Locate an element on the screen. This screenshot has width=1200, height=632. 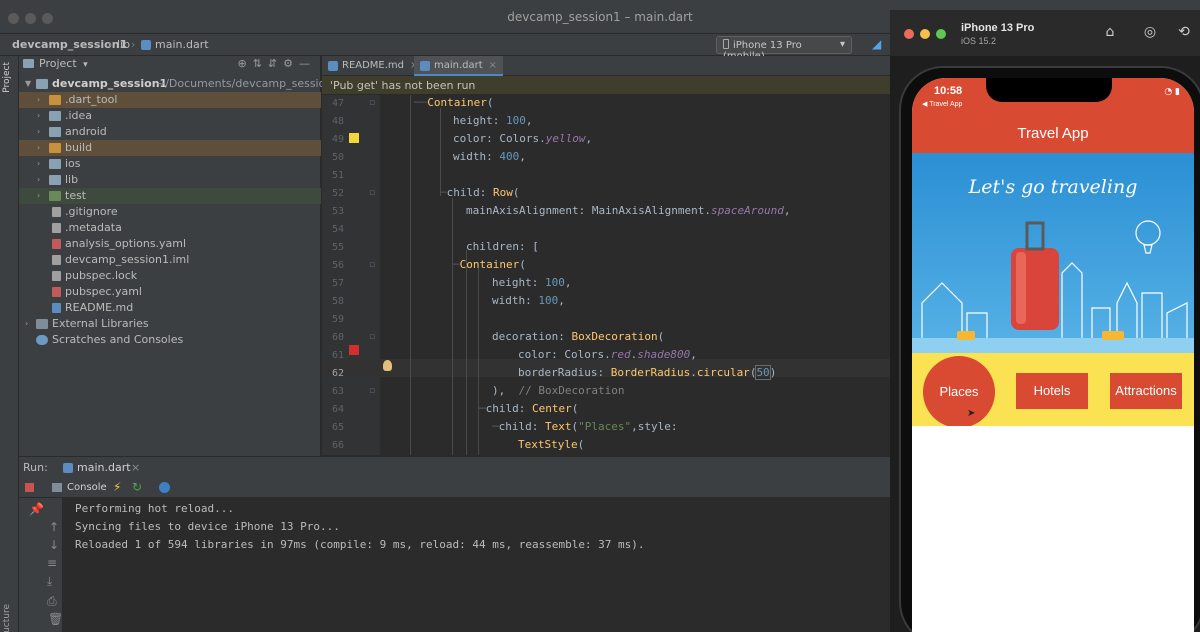
sort-icon: ⇵ is located at coordinates (275, 63).